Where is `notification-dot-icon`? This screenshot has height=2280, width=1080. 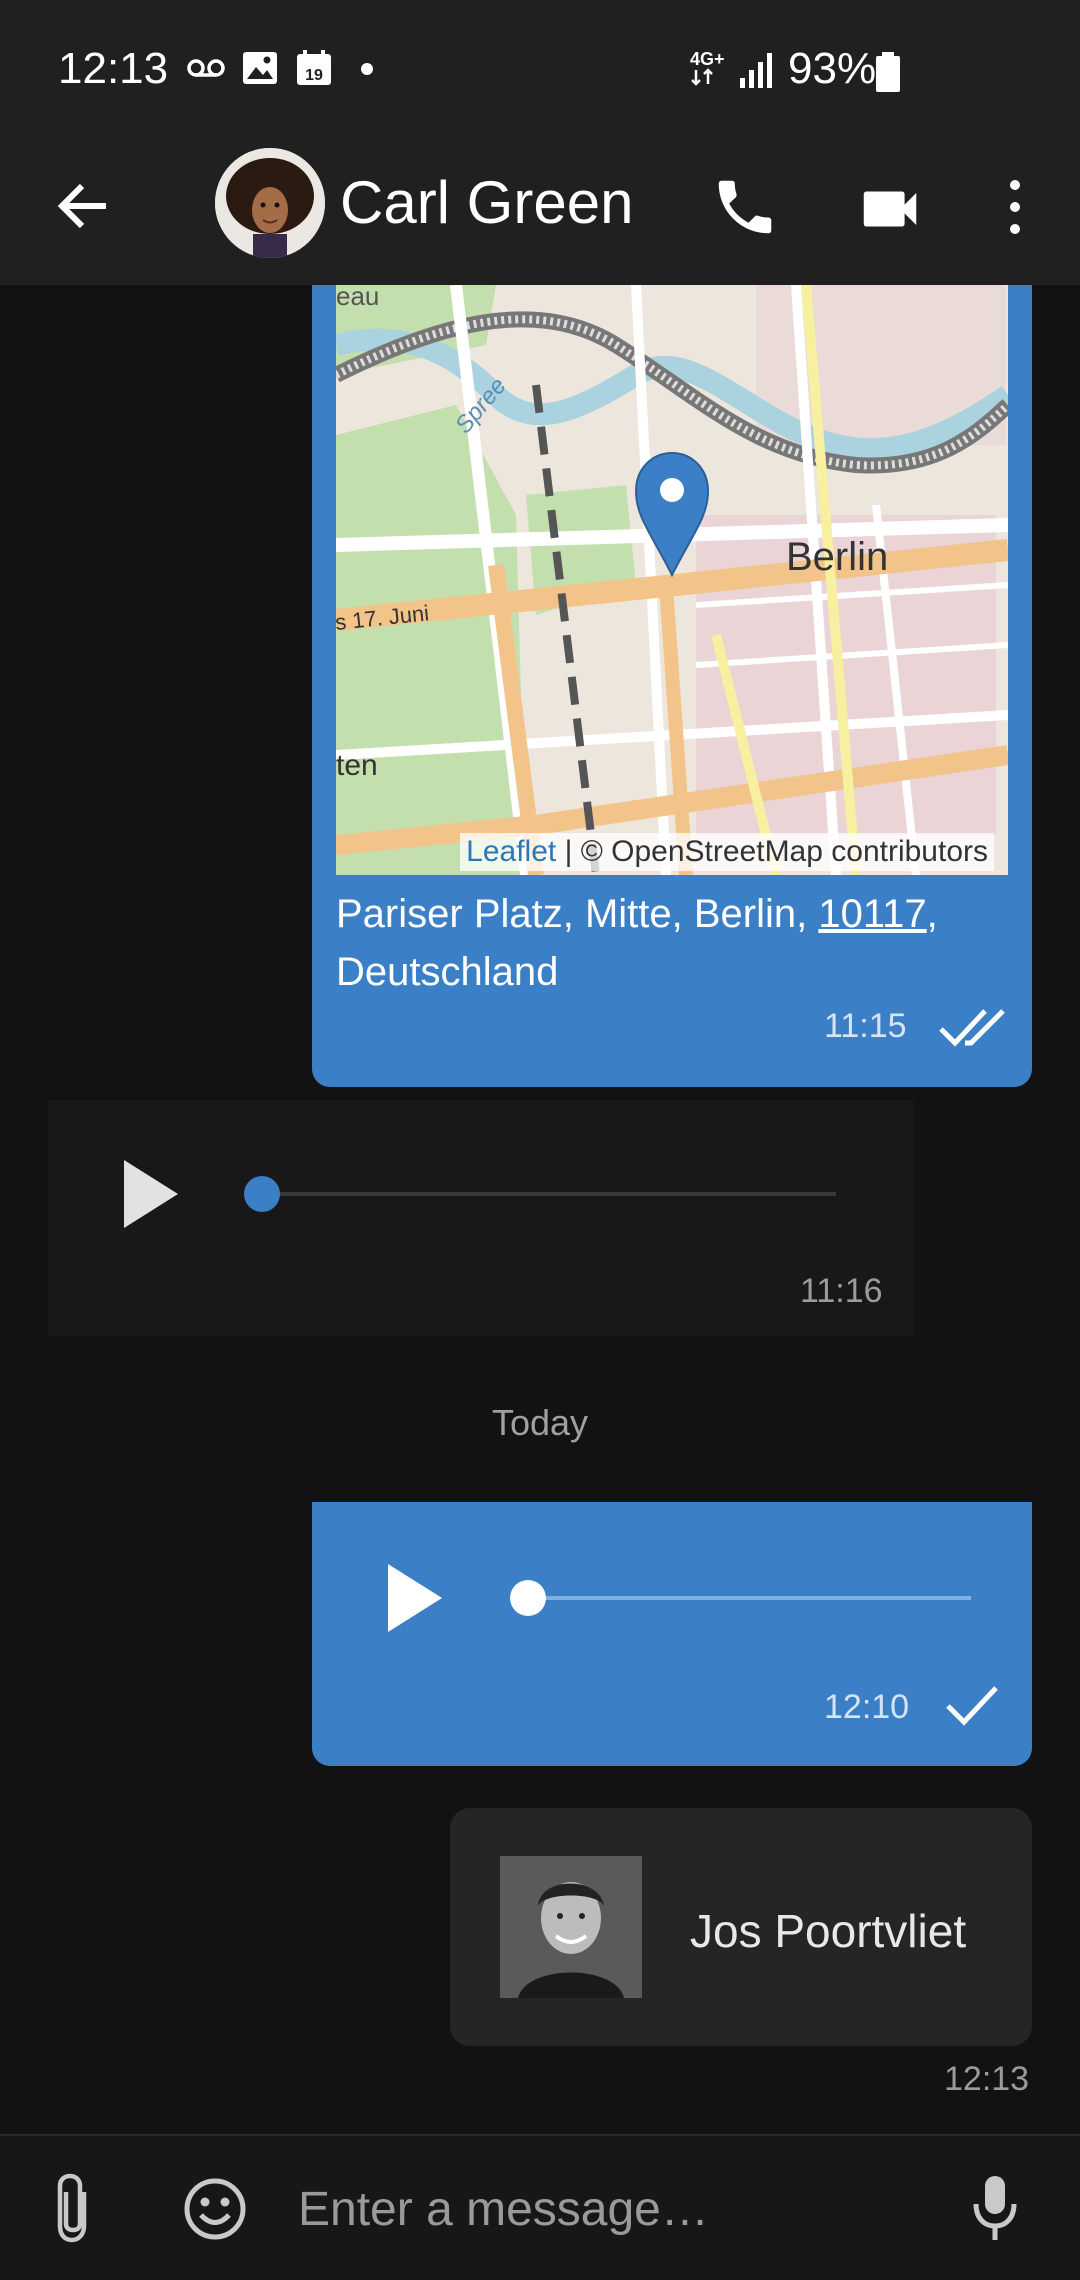 notification-dot-icon is located at coordinates (367, 71).